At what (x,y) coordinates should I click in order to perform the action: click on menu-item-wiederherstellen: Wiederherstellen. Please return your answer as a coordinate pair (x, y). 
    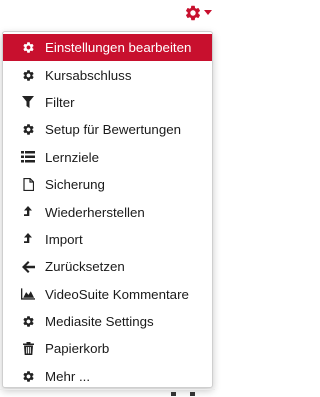
    Looking at the image, I should click on (107, 211).